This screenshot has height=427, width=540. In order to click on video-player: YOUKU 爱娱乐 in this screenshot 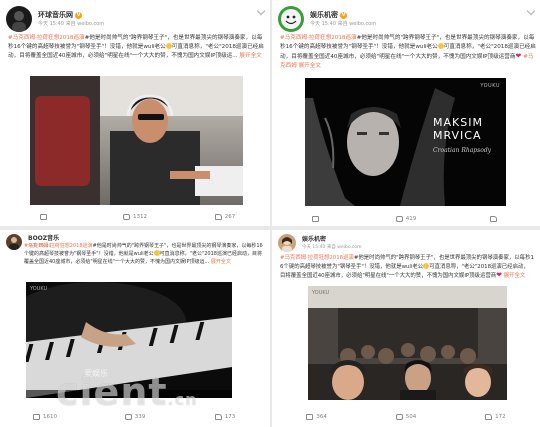, I will do `click(129, 340)`.